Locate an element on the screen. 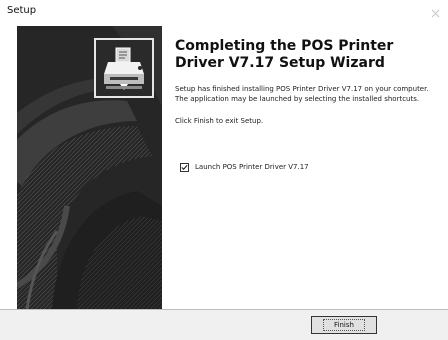  finish-button-label: Finish is located at coordinates (344, 325).